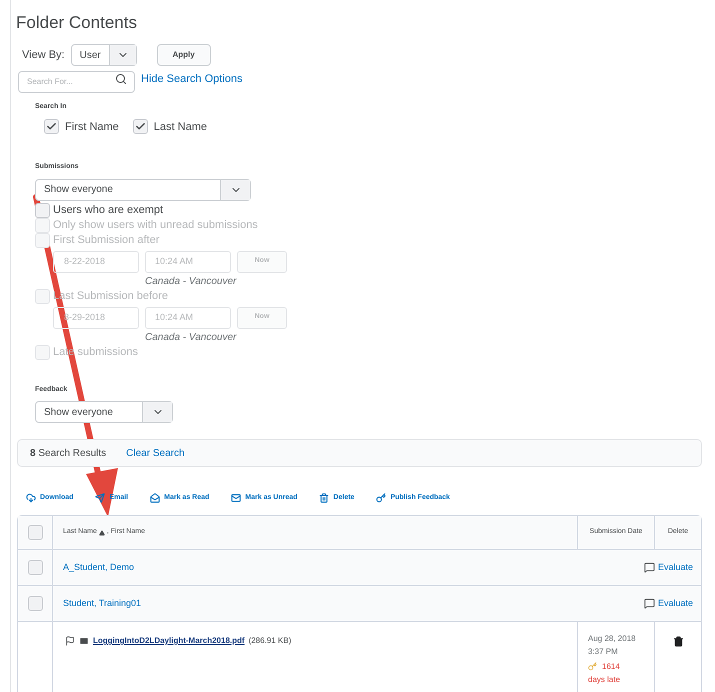 Image resolution: width=715 pixels, height=692 pixels. I want to click on view-by-label: View By:, so click(43, 55).